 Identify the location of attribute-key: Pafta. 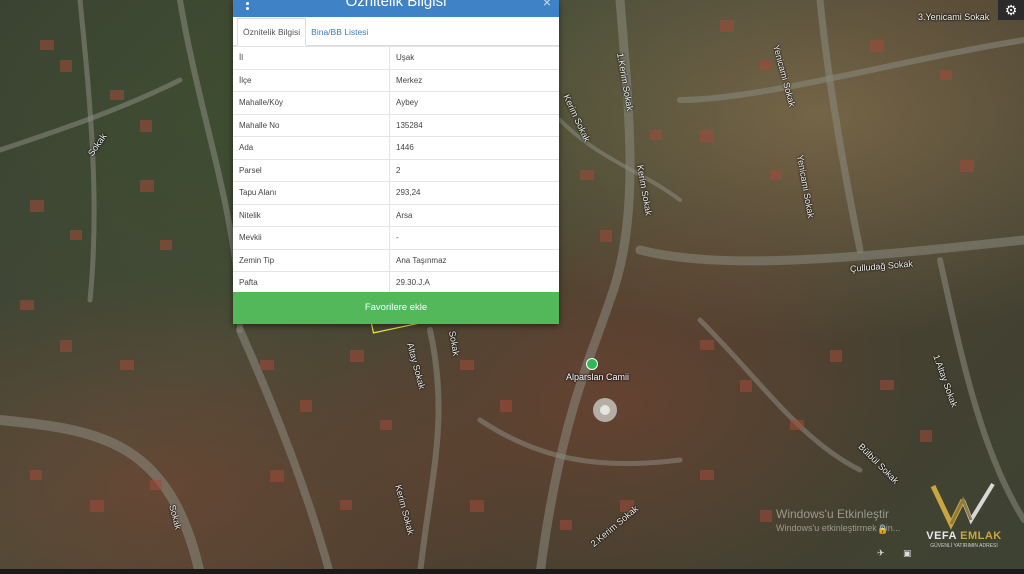
(311, 282).